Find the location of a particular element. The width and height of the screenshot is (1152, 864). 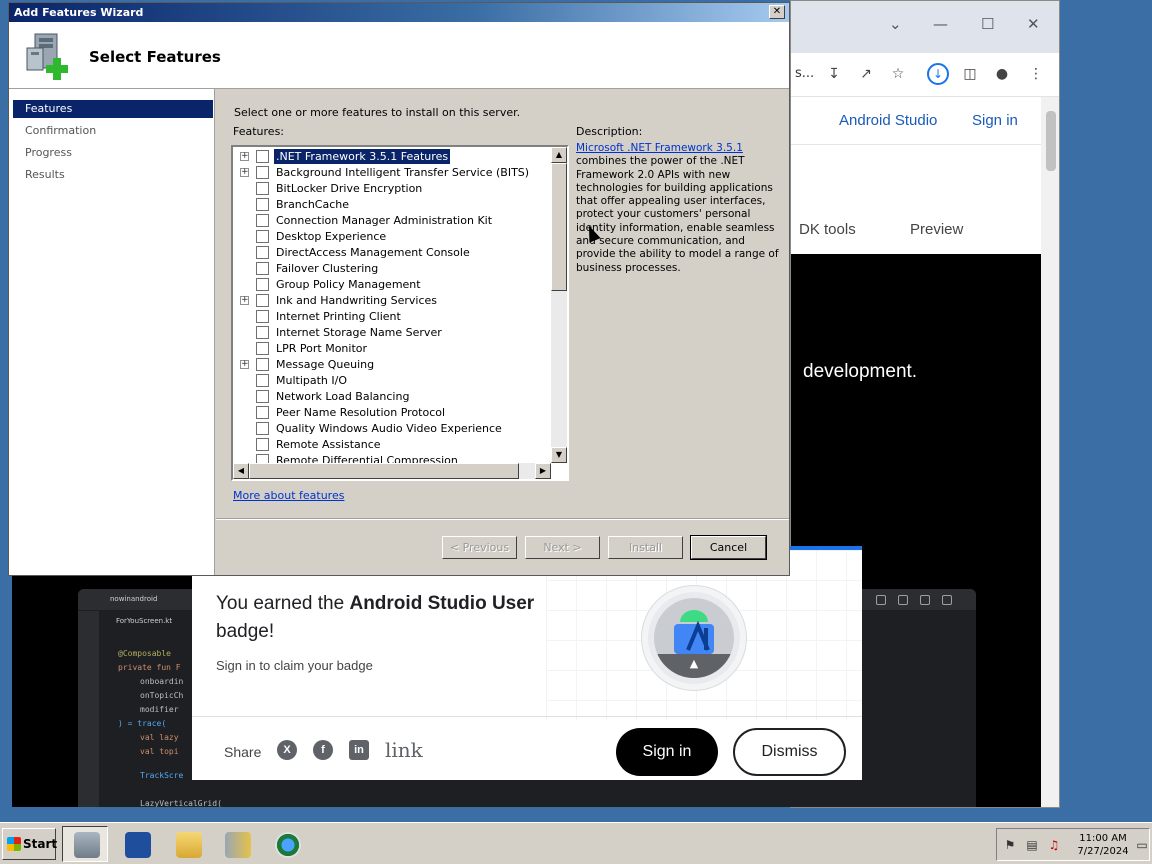

feature-row: + Message Queuing is located at coordinates (392, 365).